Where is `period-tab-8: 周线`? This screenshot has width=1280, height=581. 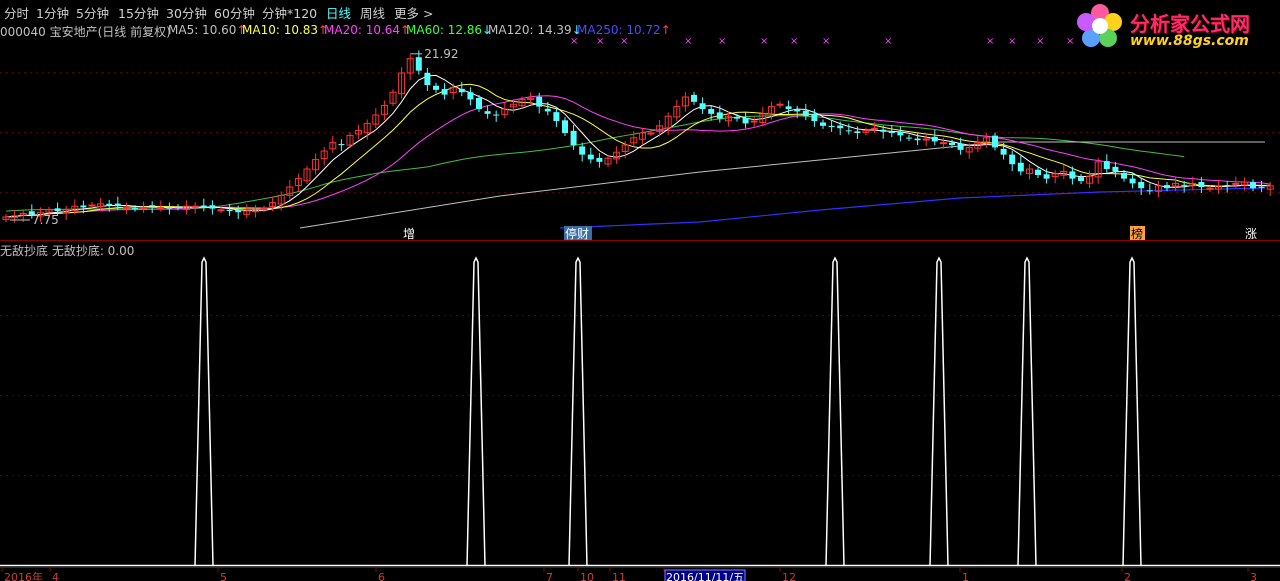
period-tab-8: 周线 is located at coordinates (372, 12).